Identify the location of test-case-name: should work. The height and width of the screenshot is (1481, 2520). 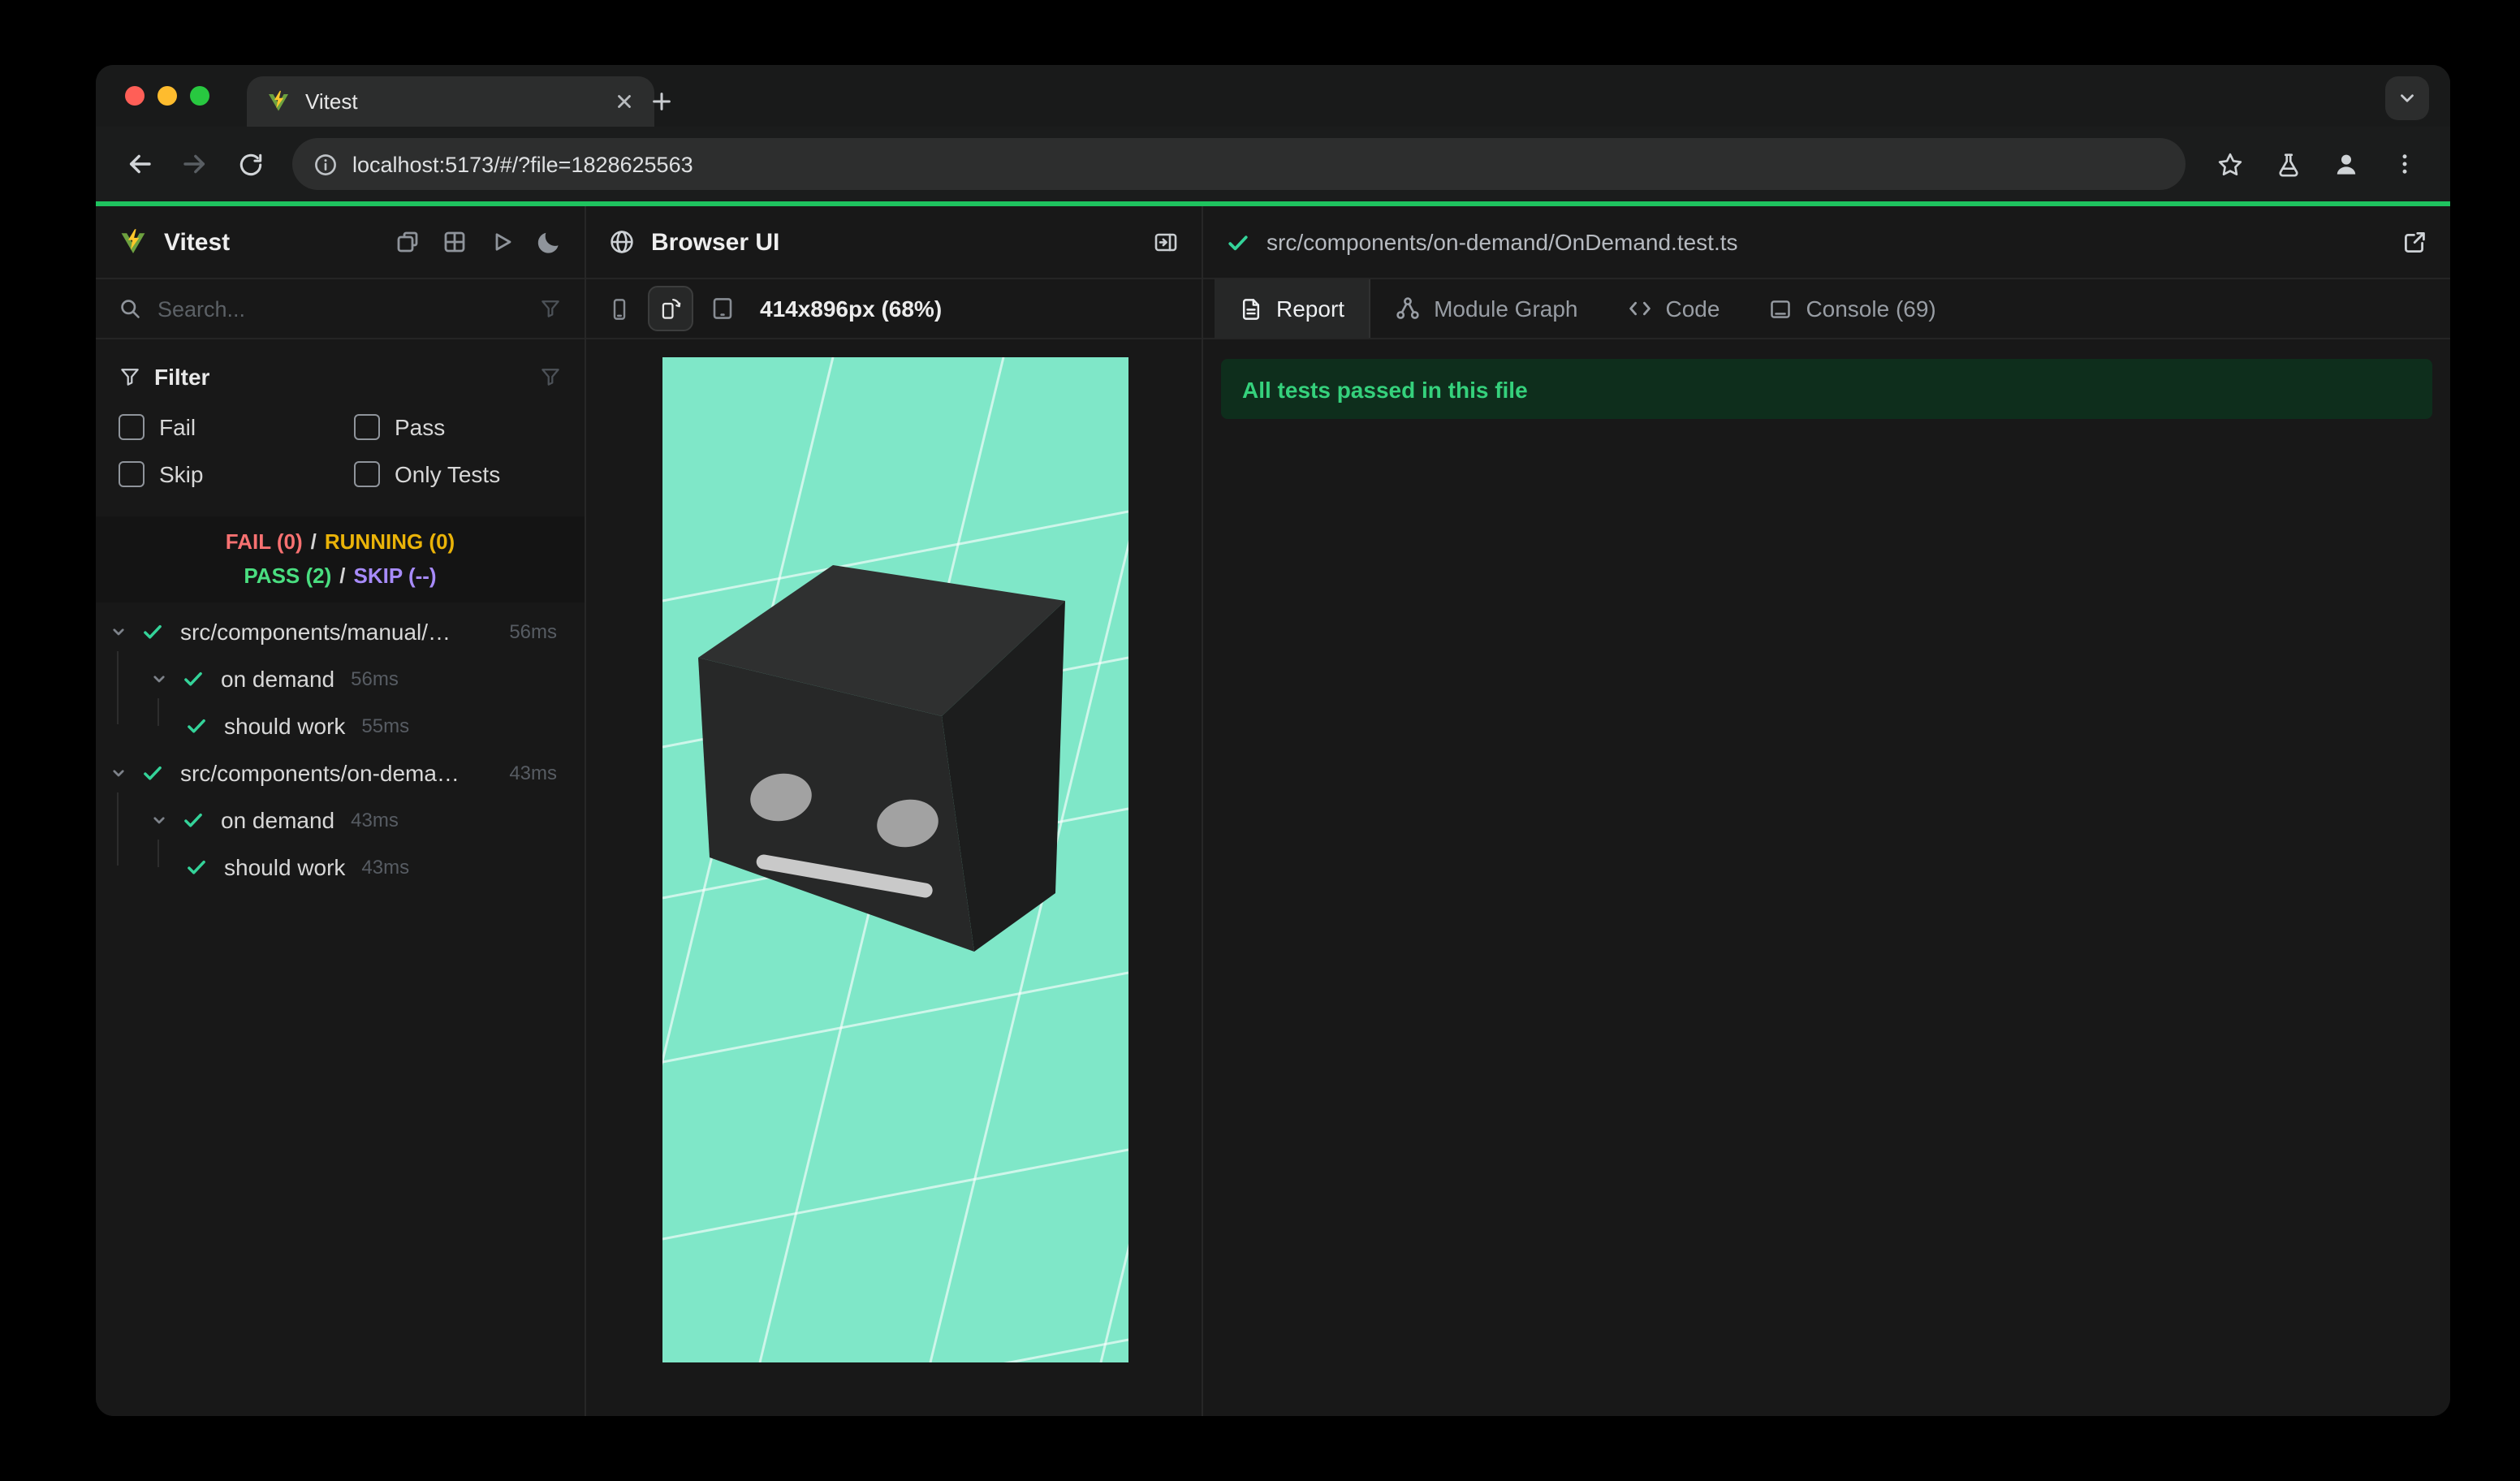
(285, 725).